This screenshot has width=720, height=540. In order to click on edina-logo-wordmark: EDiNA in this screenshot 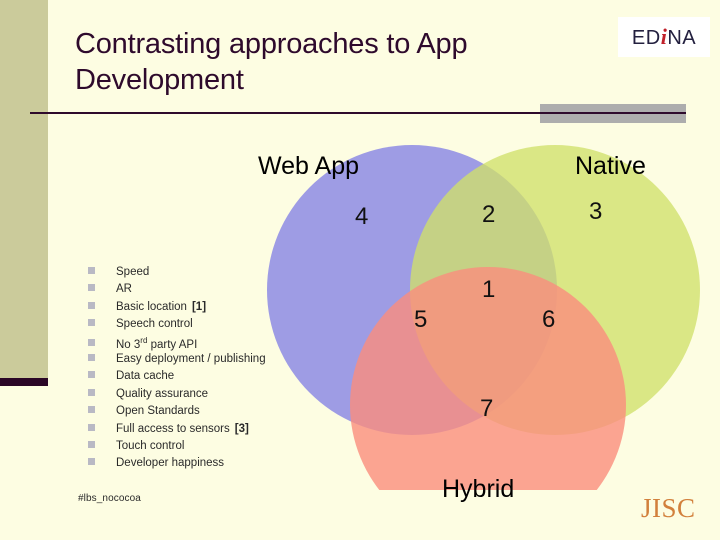, I will do `click(664, 37)`.